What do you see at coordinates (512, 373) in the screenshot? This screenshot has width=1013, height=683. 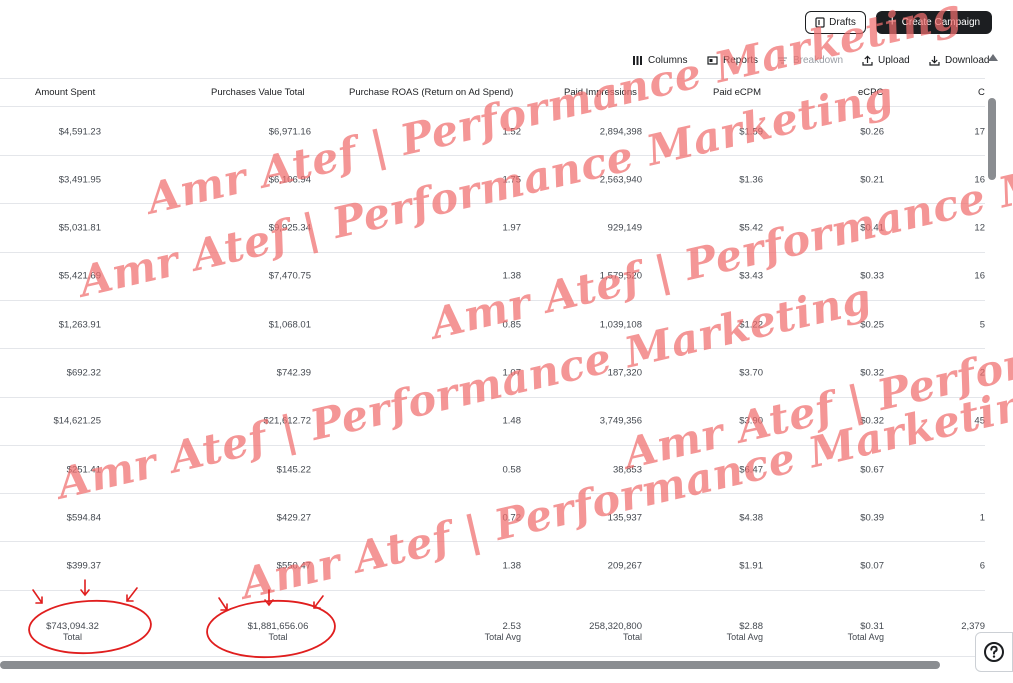 I see `cell-roas: 1.07` at bounding box center [512, 373].